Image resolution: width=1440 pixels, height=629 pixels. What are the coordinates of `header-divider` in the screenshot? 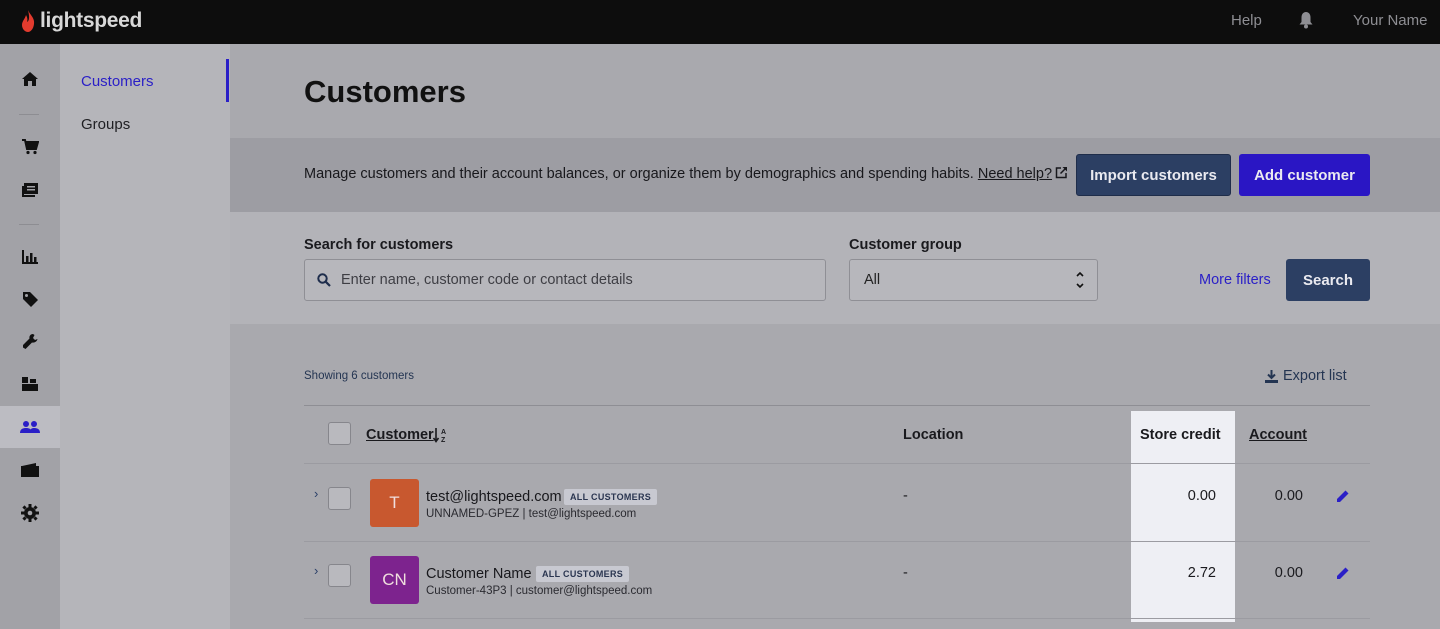 It's located at (837, 463).